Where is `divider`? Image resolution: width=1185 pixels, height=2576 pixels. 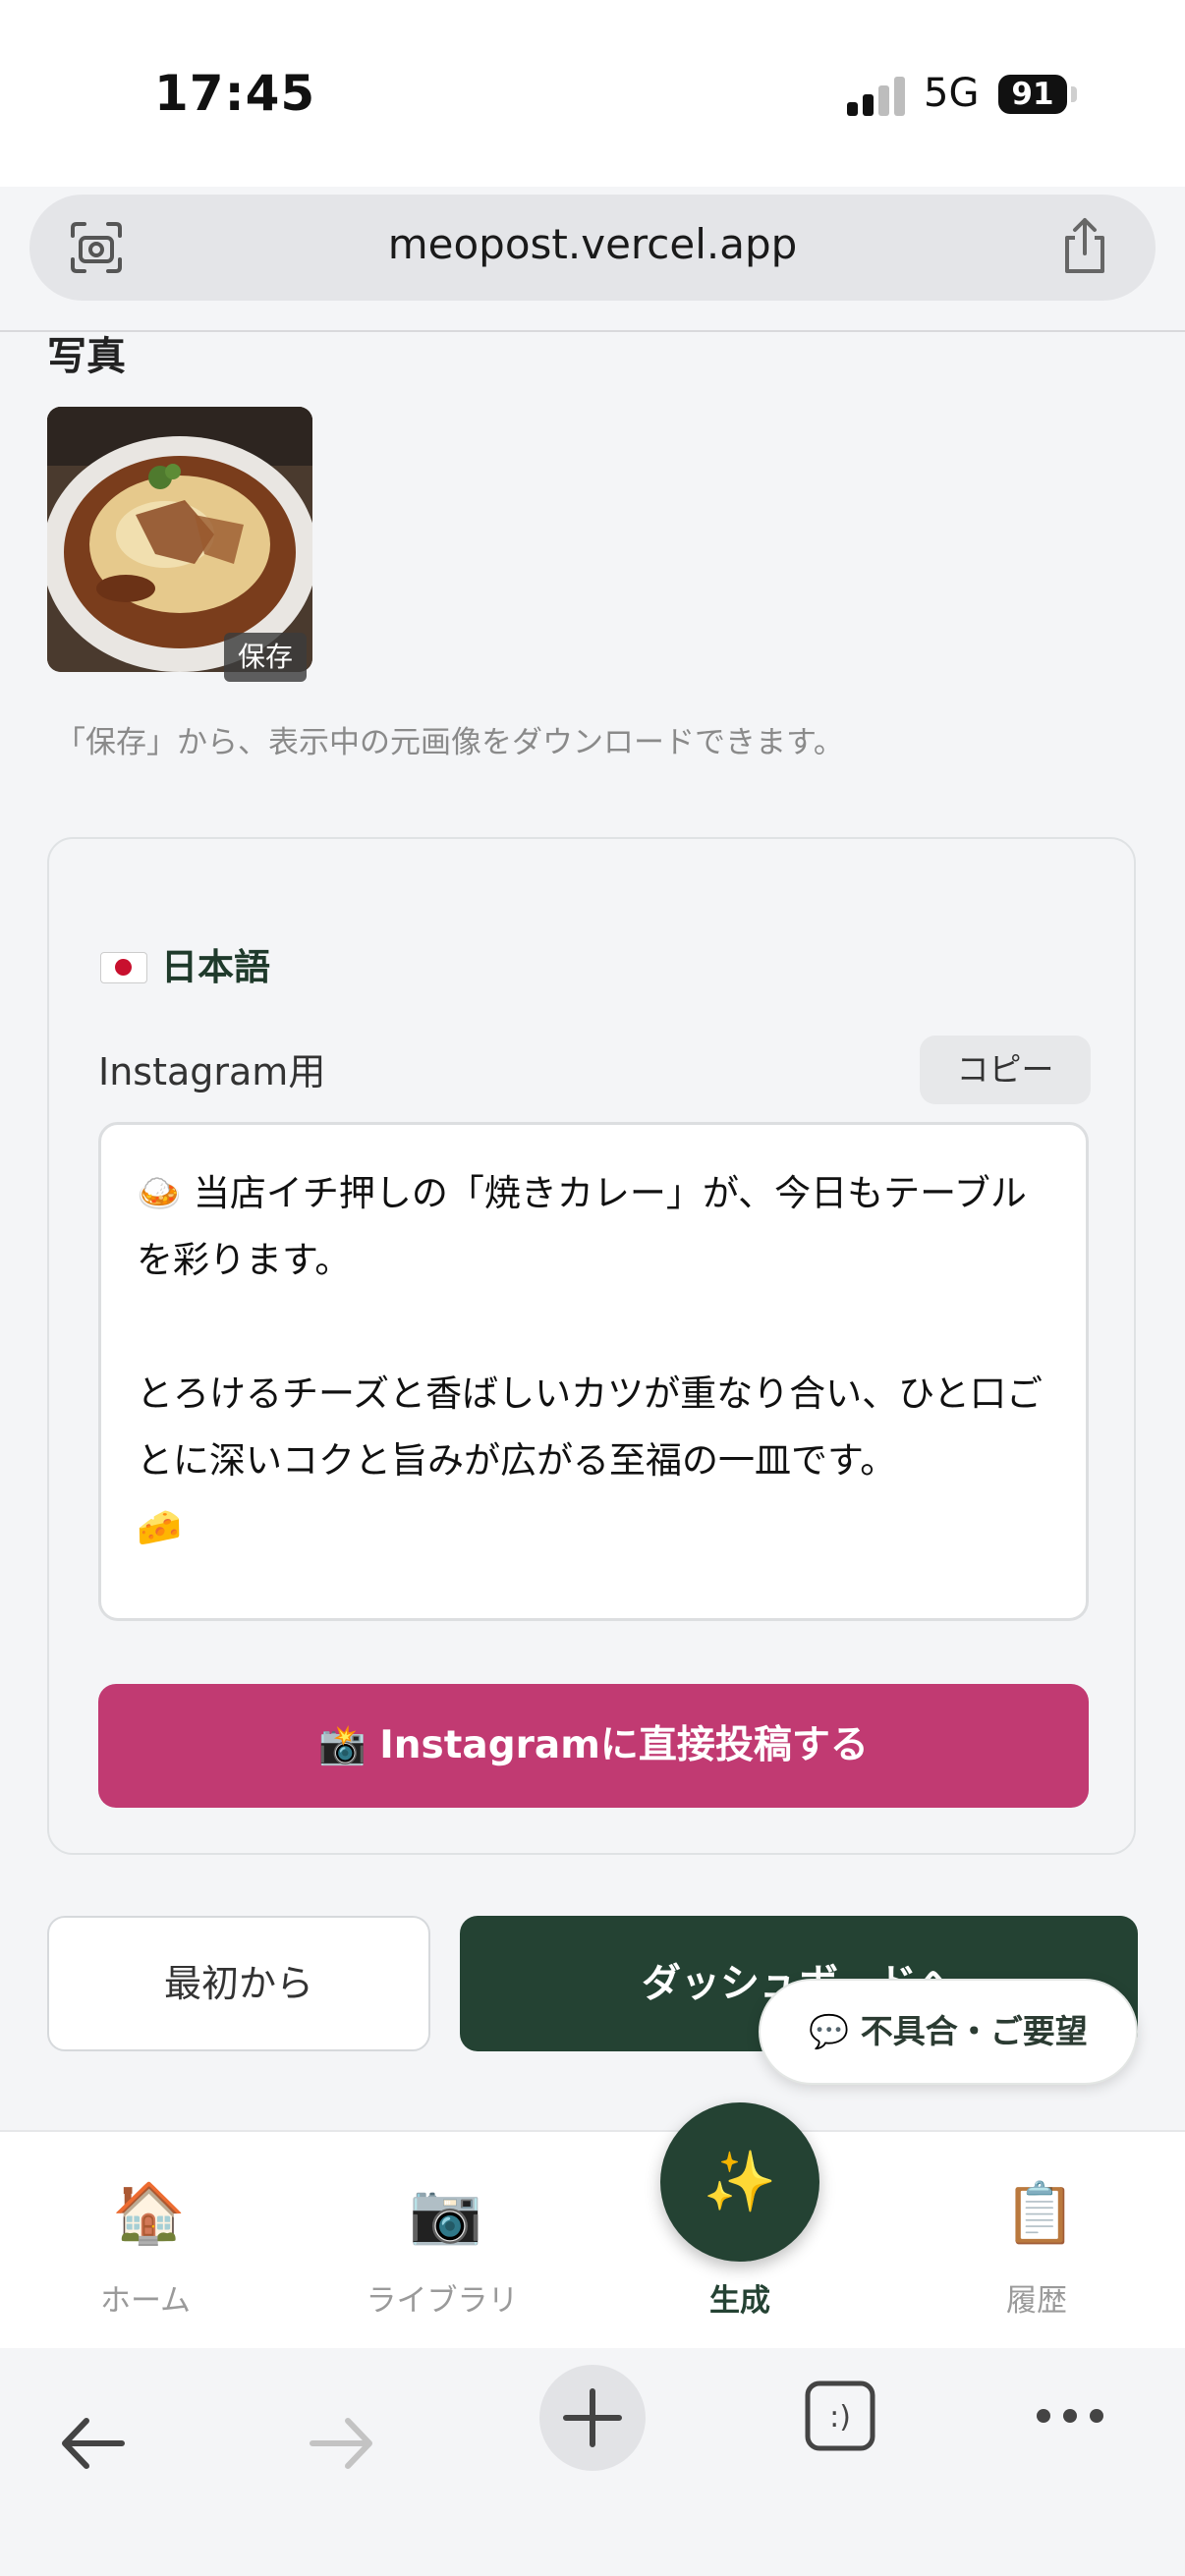 divider is located at coordinates (592, 331).